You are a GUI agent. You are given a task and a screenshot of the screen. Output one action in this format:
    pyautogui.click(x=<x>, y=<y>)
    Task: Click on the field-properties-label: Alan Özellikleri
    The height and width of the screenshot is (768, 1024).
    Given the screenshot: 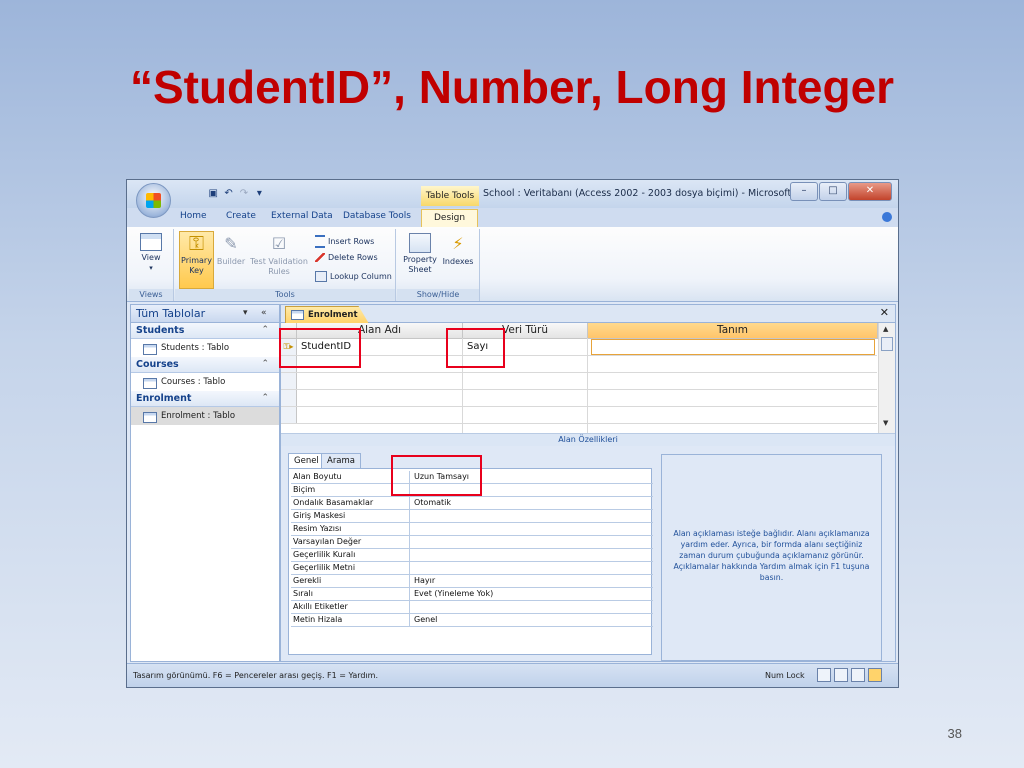 What is the action you would take?
    pyautogui.click(x=588, y=440)
    